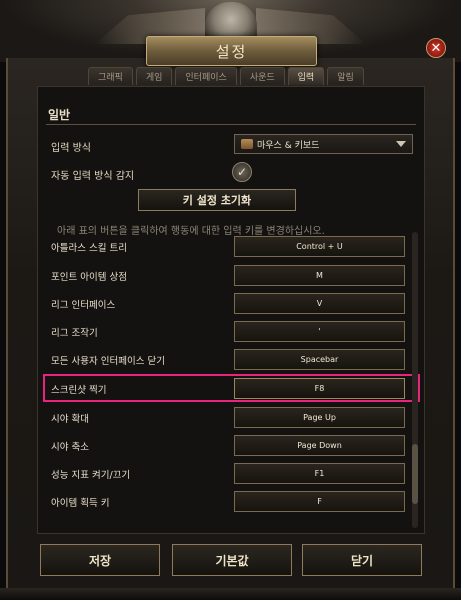 The height and width of the screenshot is (600, 461). I want to click on keybind-button: ', so click(319, 331).